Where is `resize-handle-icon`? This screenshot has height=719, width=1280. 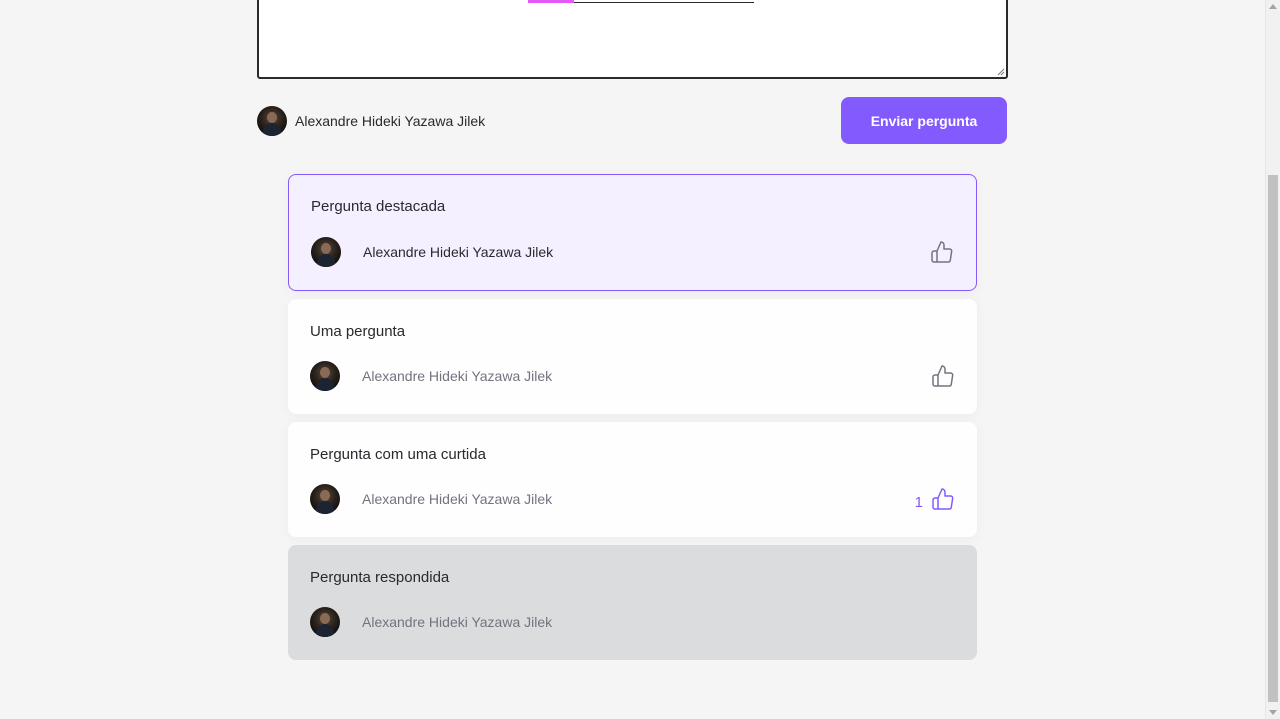 resize-handle-icon is located at coordinates (1001, 72).